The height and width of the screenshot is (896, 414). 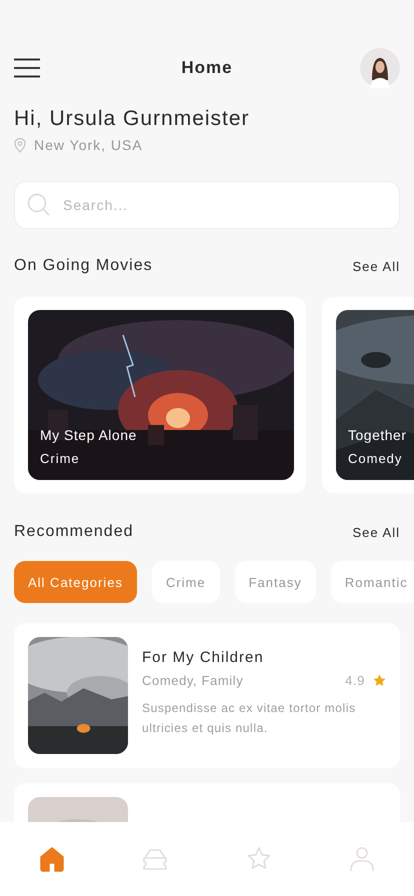 I want to click on movie-description: Suspendisse ac ex vitae tortor molis ultricies et quis nulla., so click(x=249, y=718).